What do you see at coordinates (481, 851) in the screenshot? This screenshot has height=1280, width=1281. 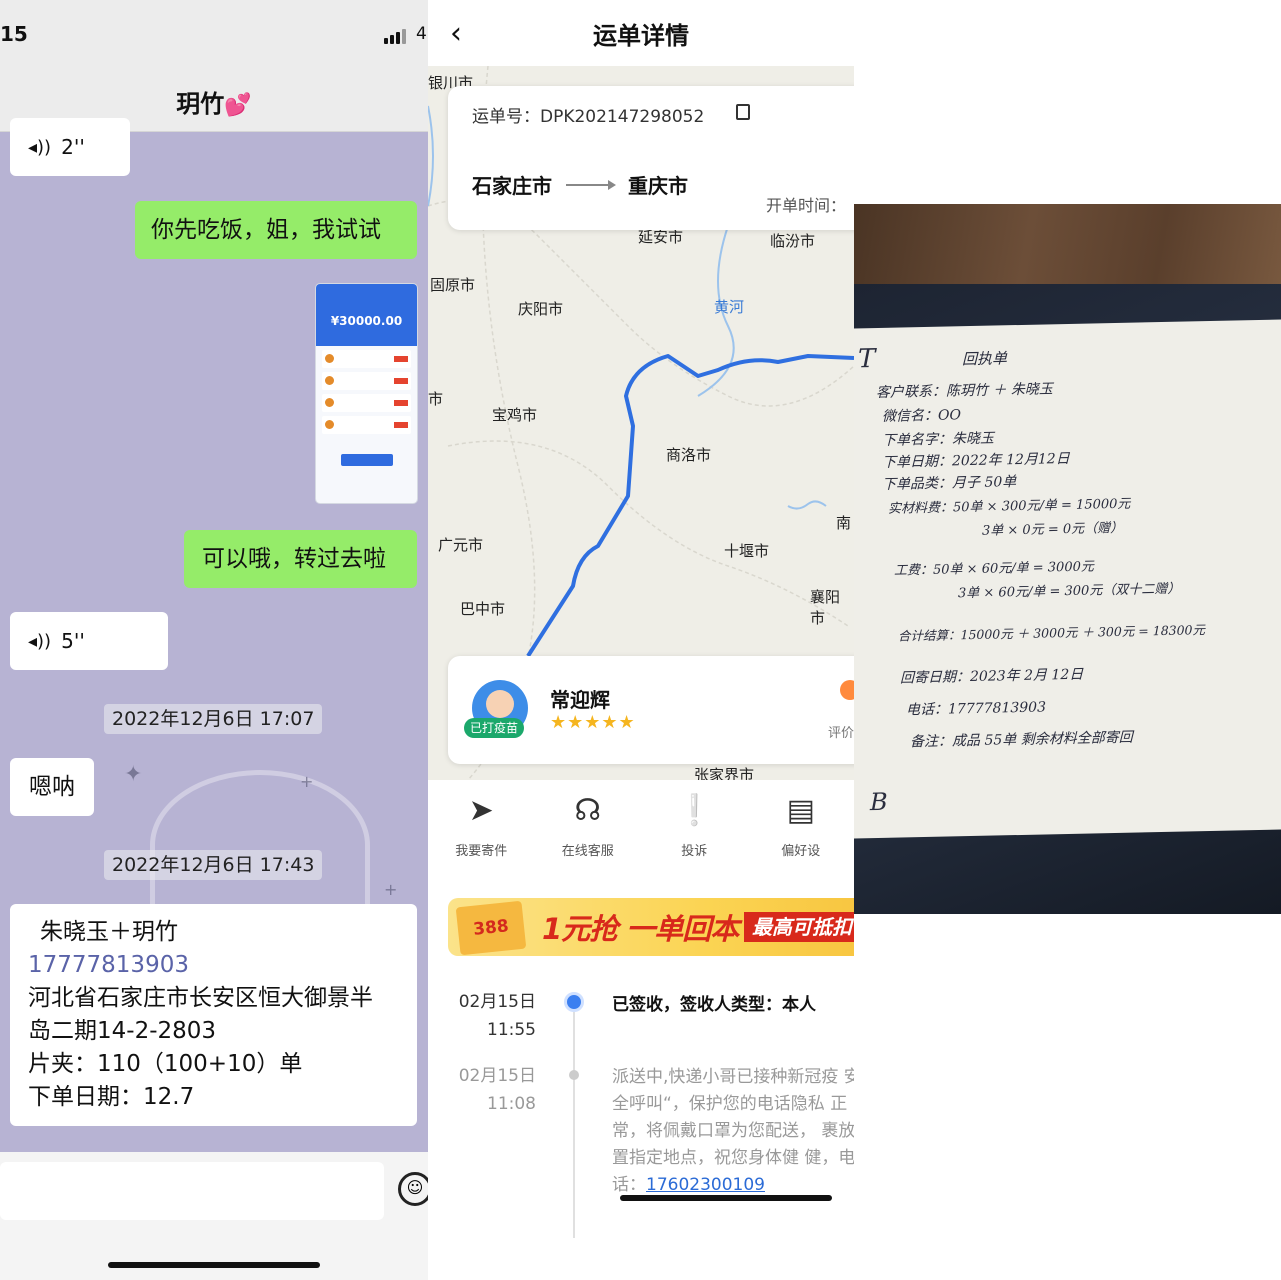 I see `action-label: 我要寄件` at bounding box center [481, 851].